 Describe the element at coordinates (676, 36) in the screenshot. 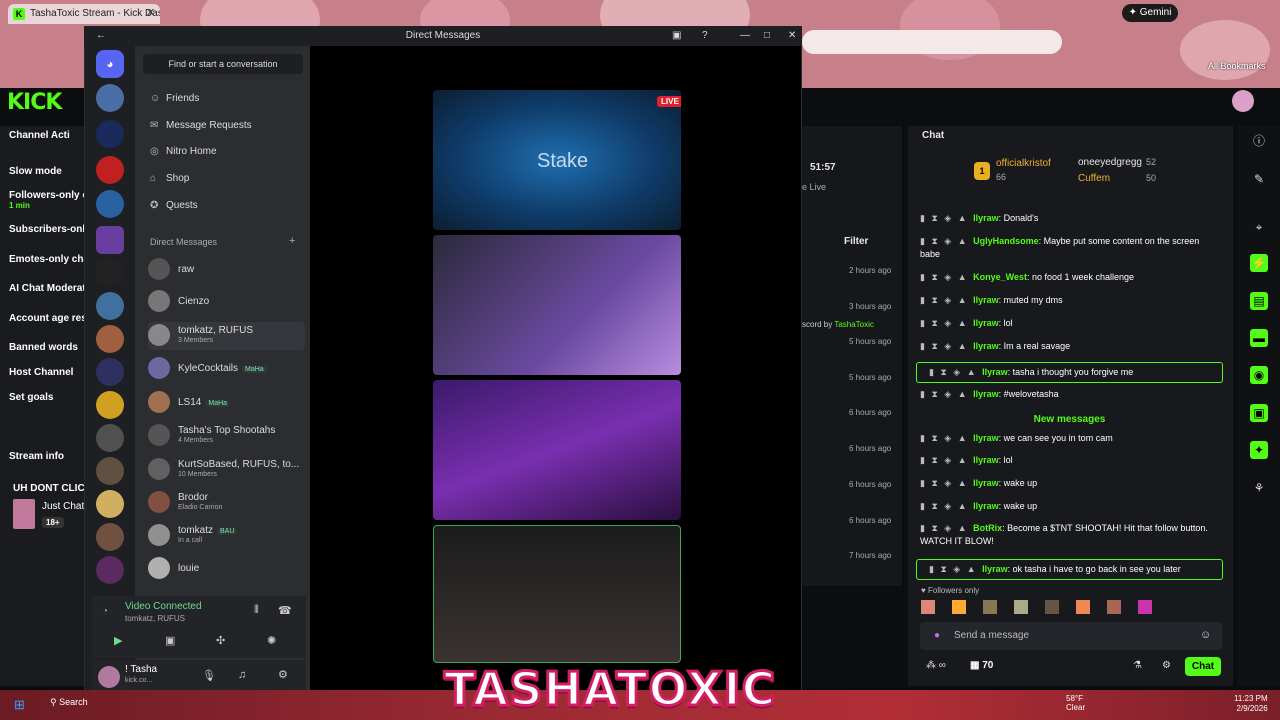

I see `inbox-icon: ▣` at that location.